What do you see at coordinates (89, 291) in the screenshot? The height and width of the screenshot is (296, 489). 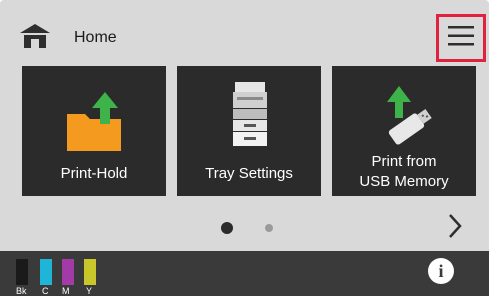 I see `toner-label-yellow: Y` at bounding box center [89, 291].